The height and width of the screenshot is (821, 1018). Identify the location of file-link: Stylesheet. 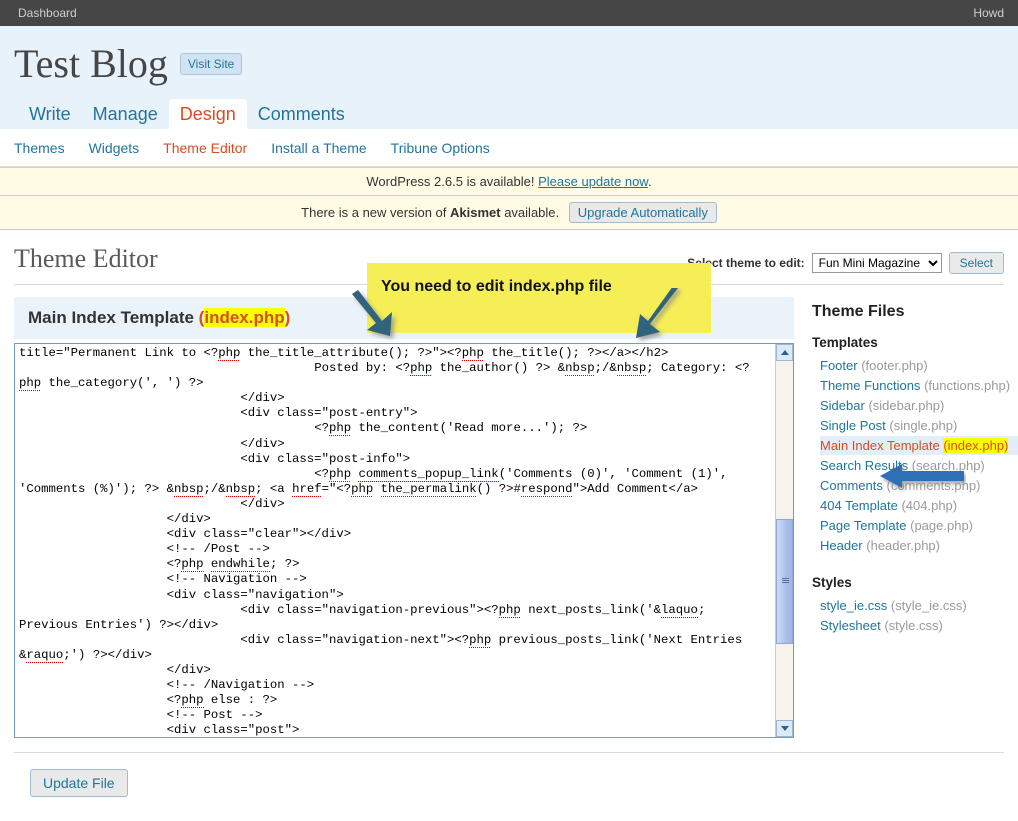
(850, 625).